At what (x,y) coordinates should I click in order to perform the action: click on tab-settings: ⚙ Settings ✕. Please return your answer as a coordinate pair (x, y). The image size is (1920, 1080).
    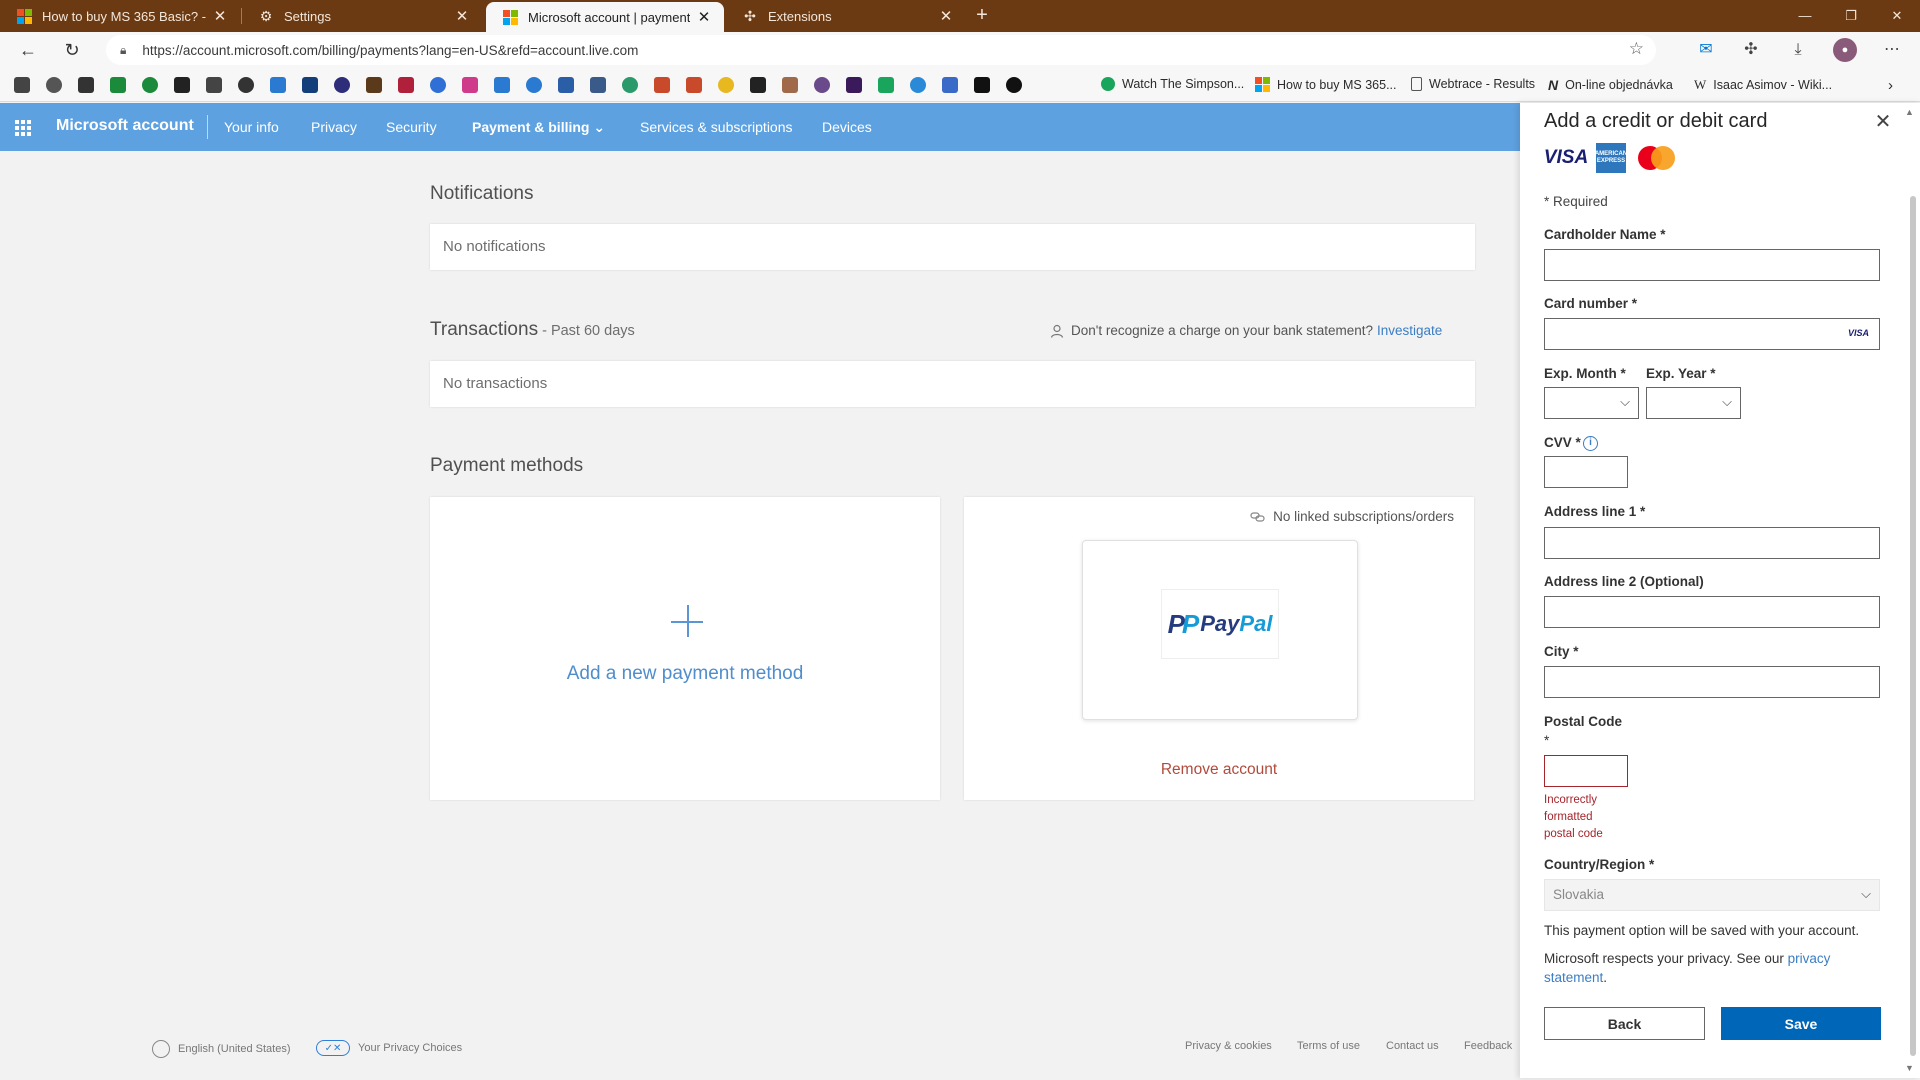
    Looking at the image, I should click on (362, 16).